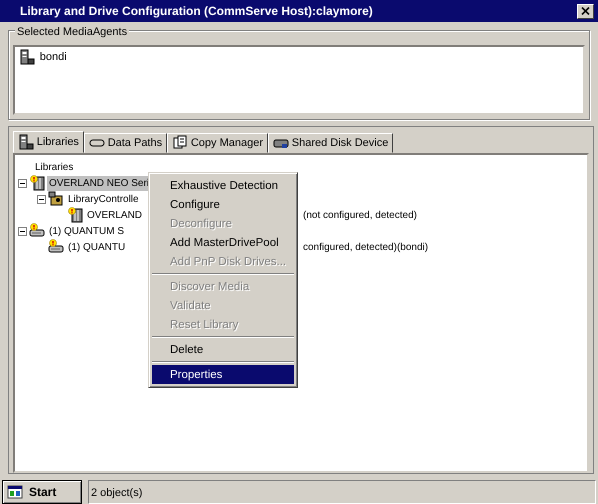 This screenshot has height=504, width=598. What do you see at coordinates (48, 142) in the screenshot?
I see `tab: Libraries` at bounding box center [48, 142].